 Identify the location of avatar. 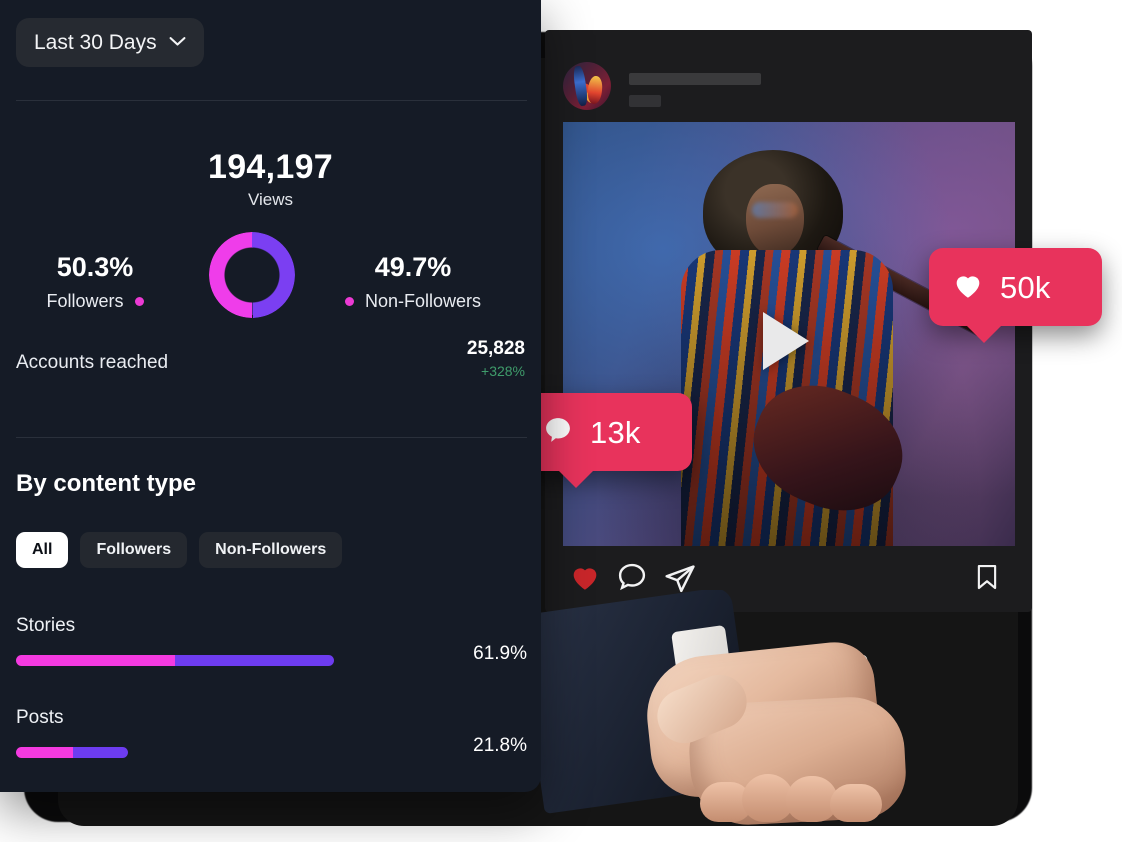
(587, 86).